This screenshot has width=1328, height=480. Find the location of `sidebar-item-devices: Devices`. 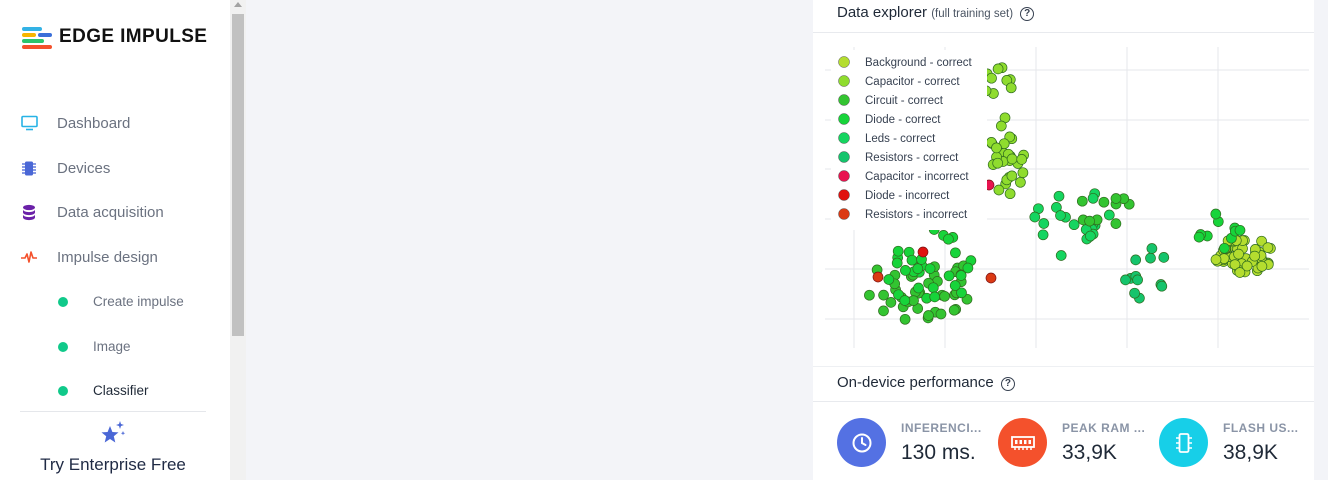

sidebar-item-devices: Devices is located at coordinates (65, 168).